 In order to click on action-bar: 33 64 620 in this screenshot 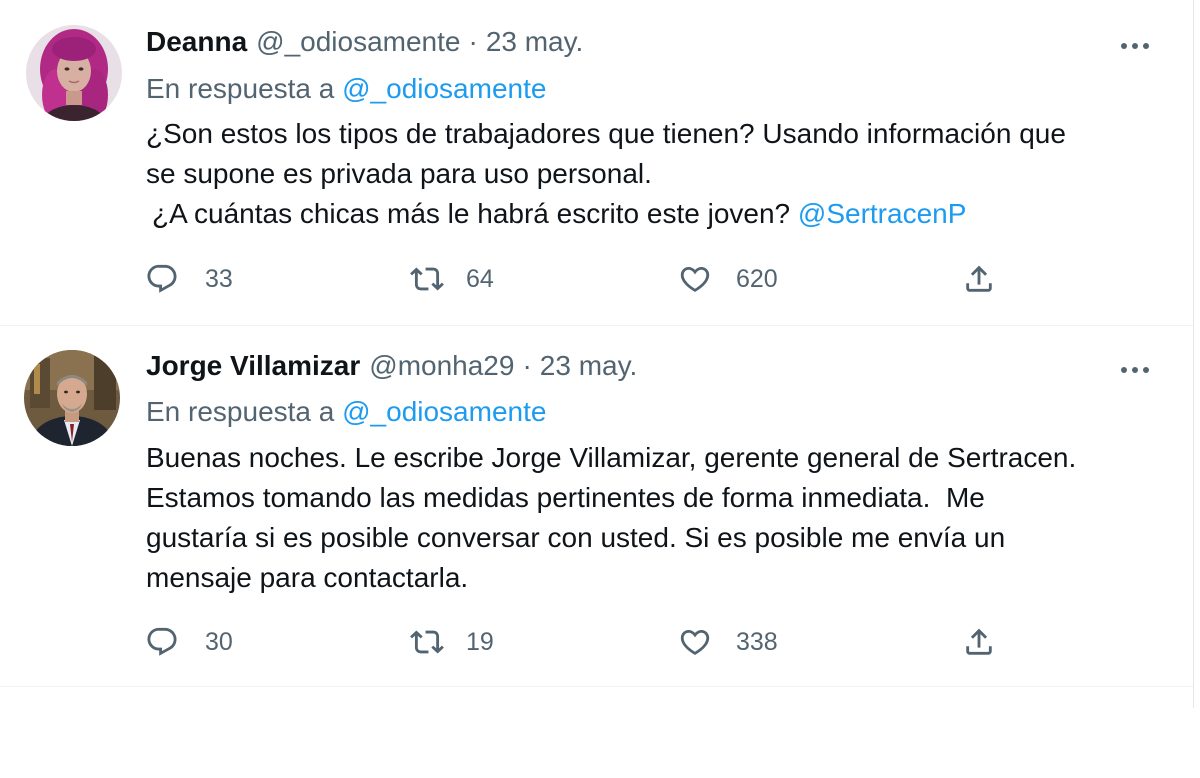, I will do `click(575, 279)`.